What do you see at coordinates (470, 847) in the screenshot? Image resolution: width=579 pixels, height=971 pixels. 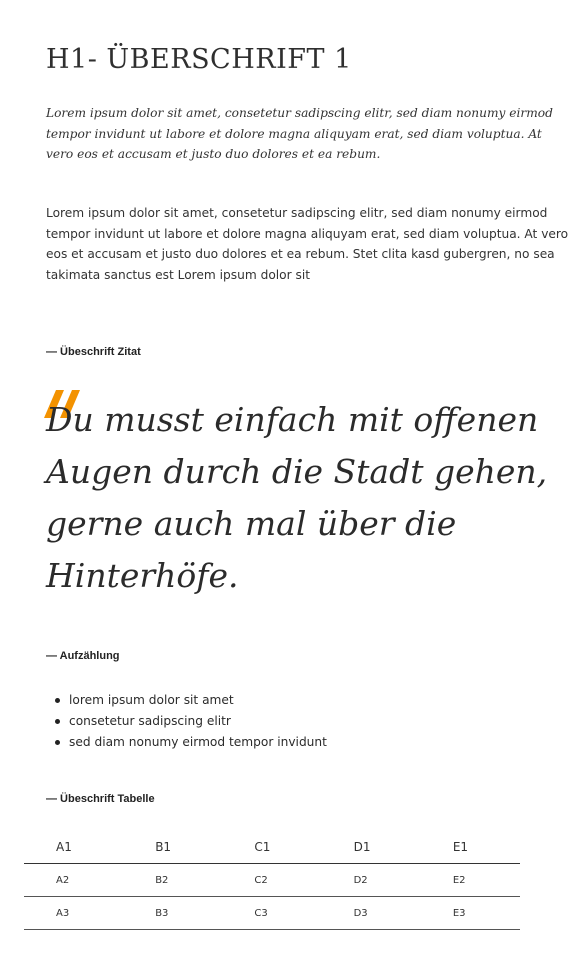 I see `table-header-cell: E1` at bounding box center [470, 847].